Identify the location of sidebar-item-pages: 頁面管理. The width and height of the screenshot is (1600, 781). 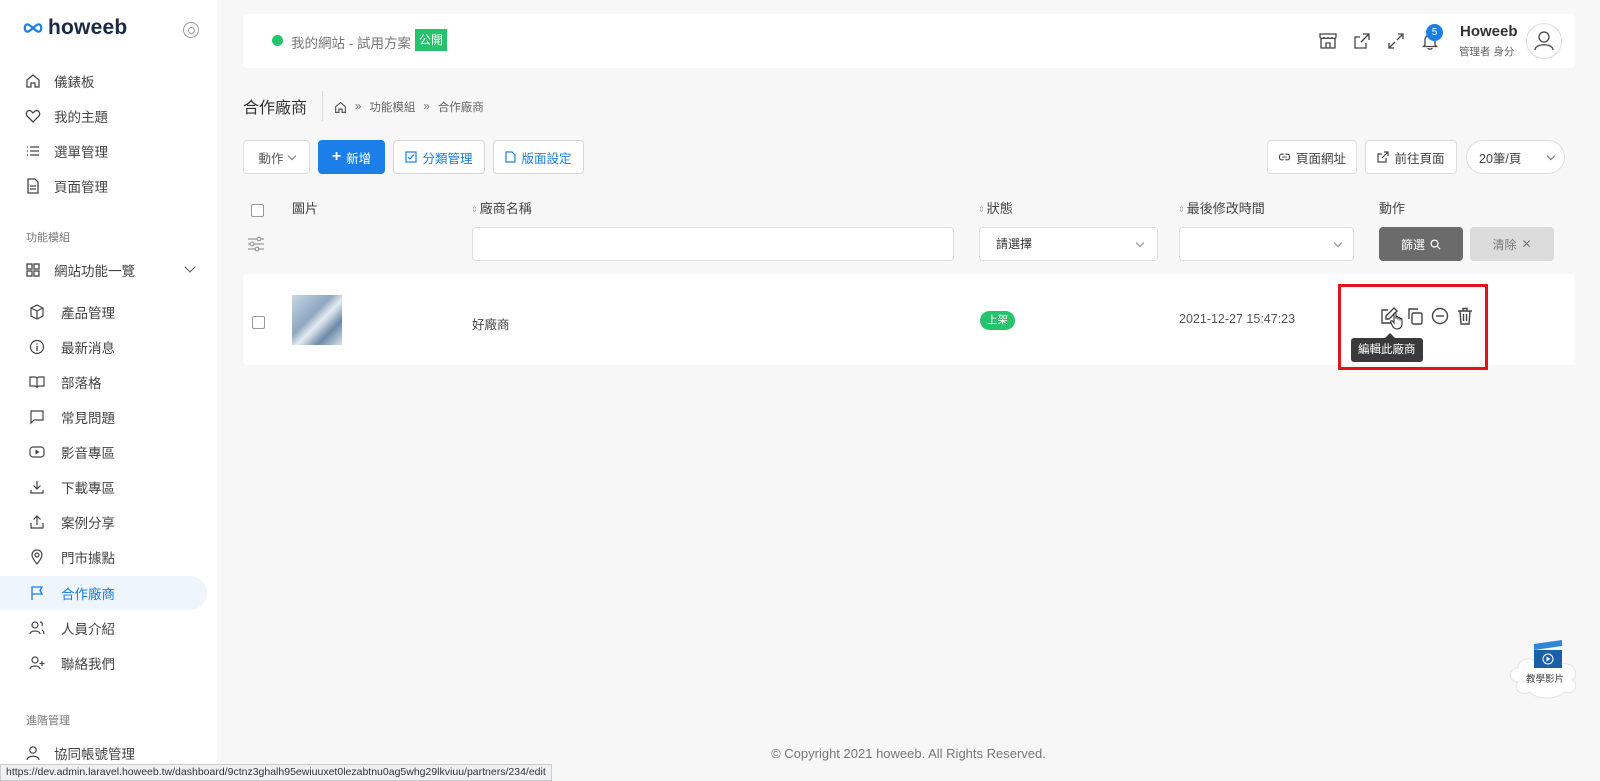
(103, 186).